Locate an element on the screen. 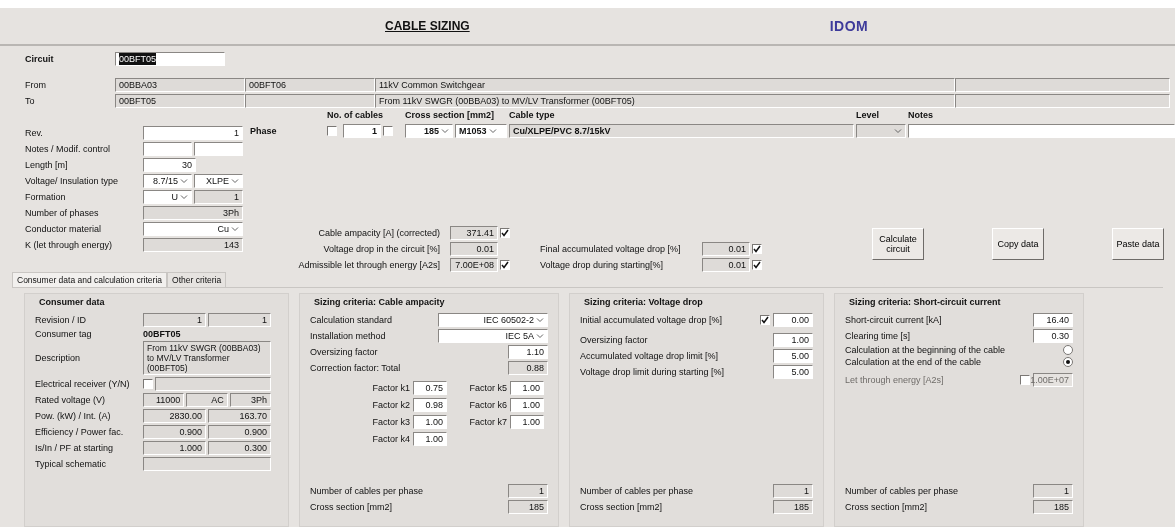 This screenshot has width=1175, height=527. input-field: 30 is located at coordinates (169, 165).